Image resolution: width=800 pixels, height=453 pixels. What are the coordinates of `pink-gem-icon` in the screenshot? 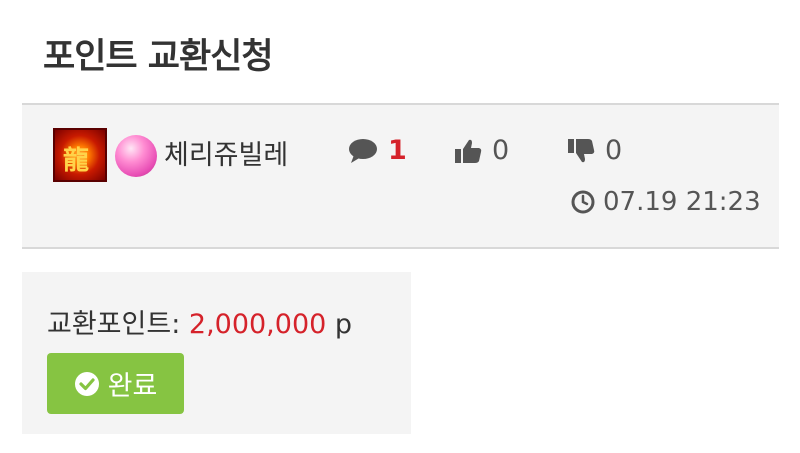 It's located at (136, 156).